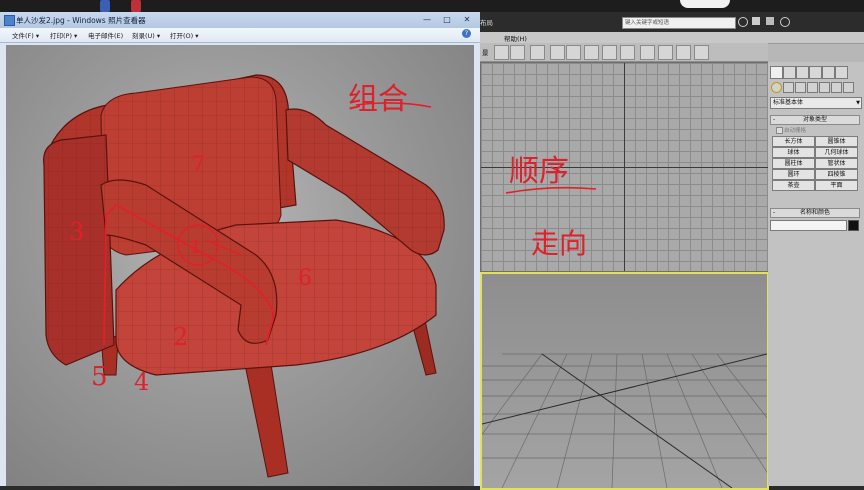 The width and height of the screenshot is (864, 490). What do you see at coordinates (198, 165) in the screenshot?
I see `annotation-number-7: 7` at bounding box center [198, 165].